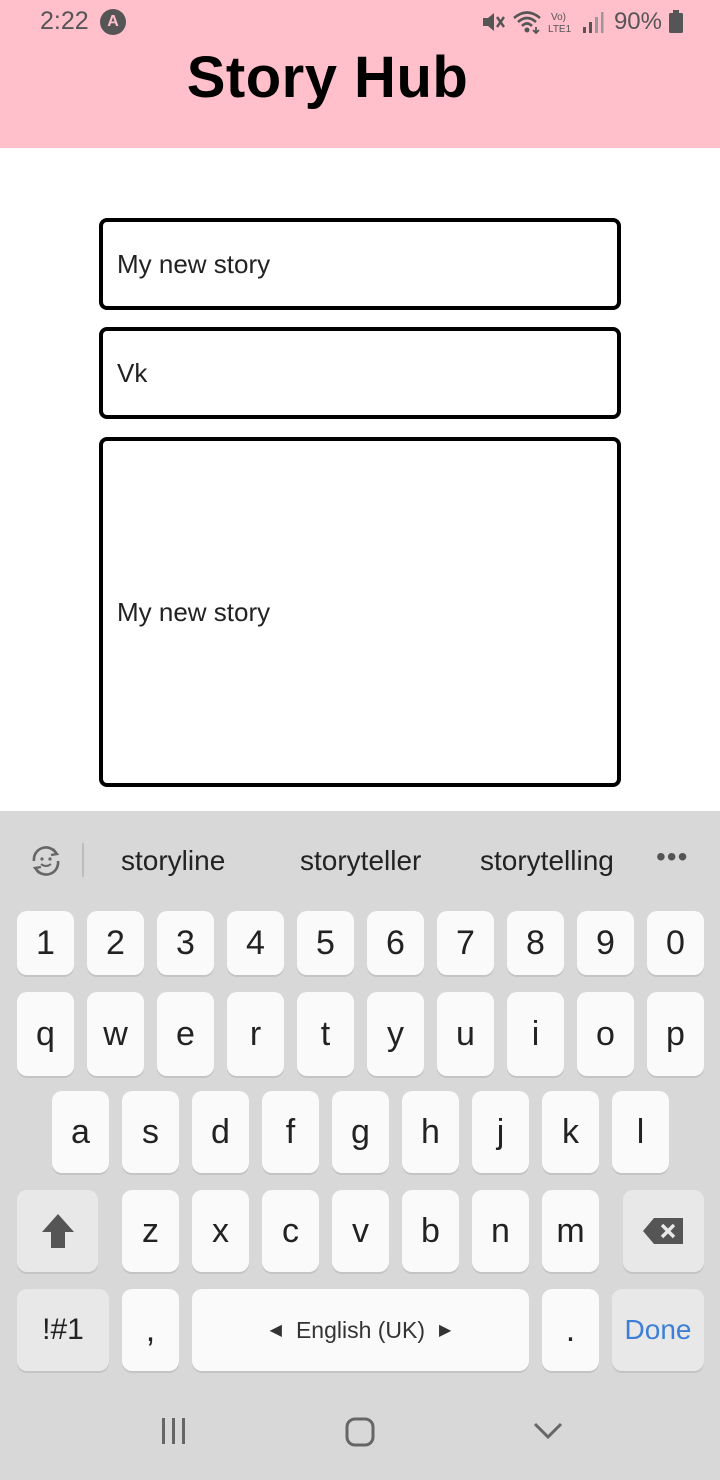 Image resolution: width=720 pixels, height=1480 pixels. What do you see at coordinates (113, 22) in the screenshot?
I see `app-notification-icon: A` at bounding box center [113, 22].